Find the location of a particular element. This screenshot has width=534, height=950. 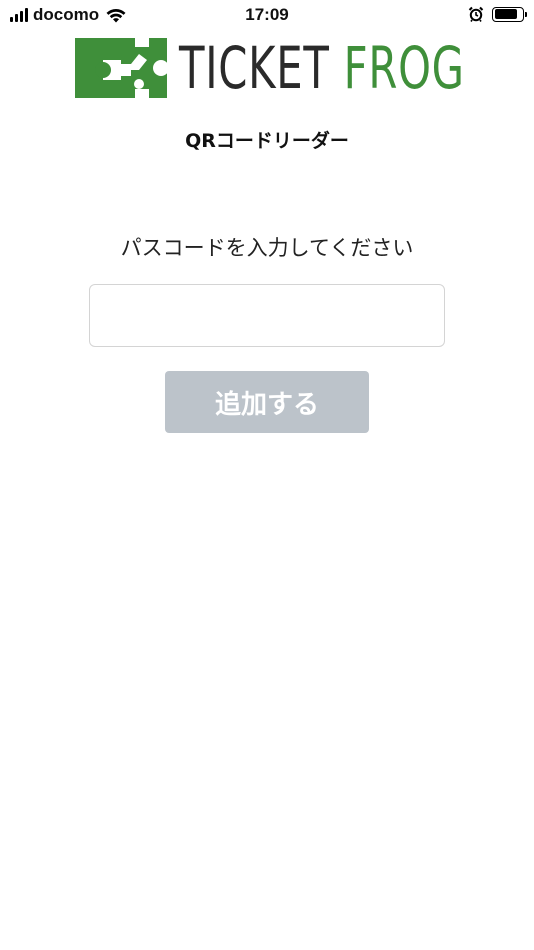

ticket-frog-logo: TICKET FROG is located at coordinates (269, 68).